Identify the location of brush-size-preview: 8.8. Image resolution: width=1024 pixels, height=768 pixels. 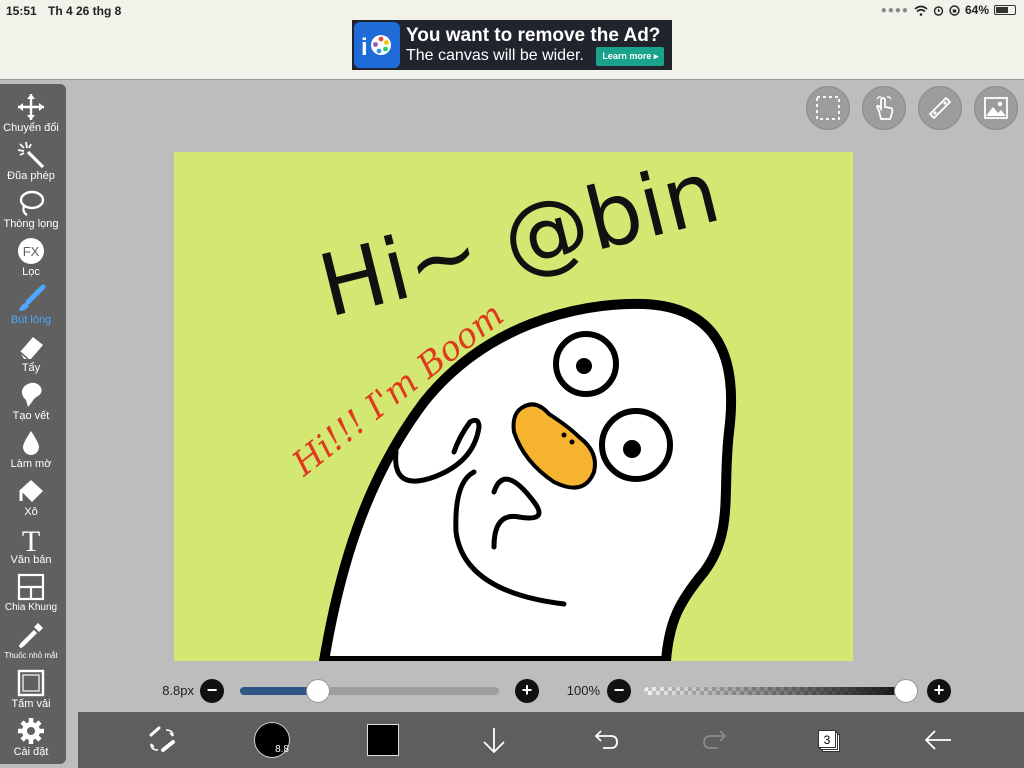
(272, 740).